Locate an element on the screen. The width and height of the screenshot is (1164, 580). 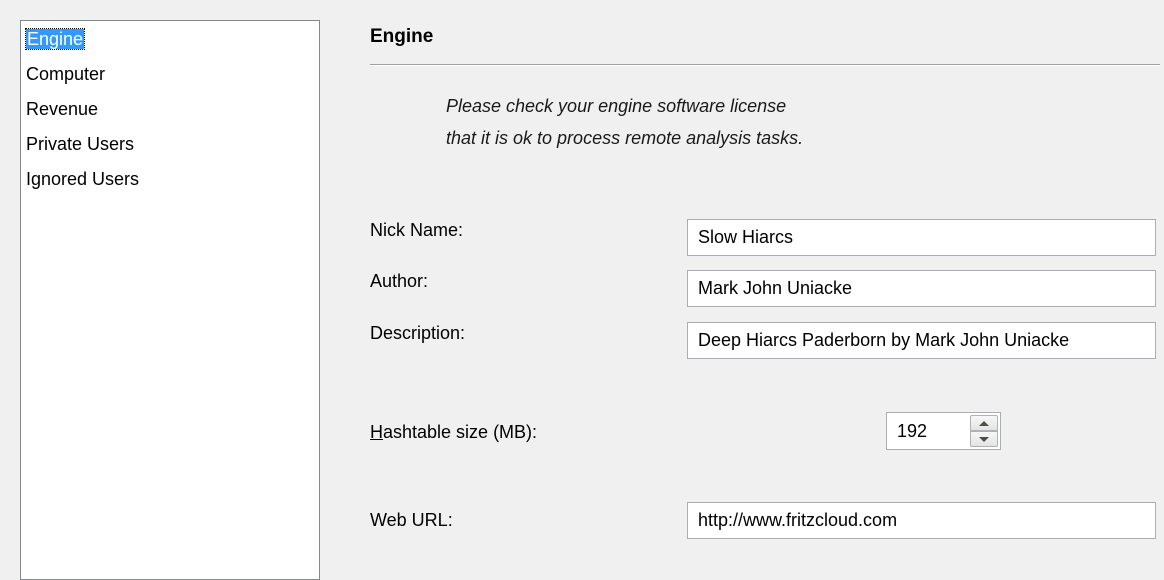
nav-item-label: Computer is located at coordinates (66, 74).